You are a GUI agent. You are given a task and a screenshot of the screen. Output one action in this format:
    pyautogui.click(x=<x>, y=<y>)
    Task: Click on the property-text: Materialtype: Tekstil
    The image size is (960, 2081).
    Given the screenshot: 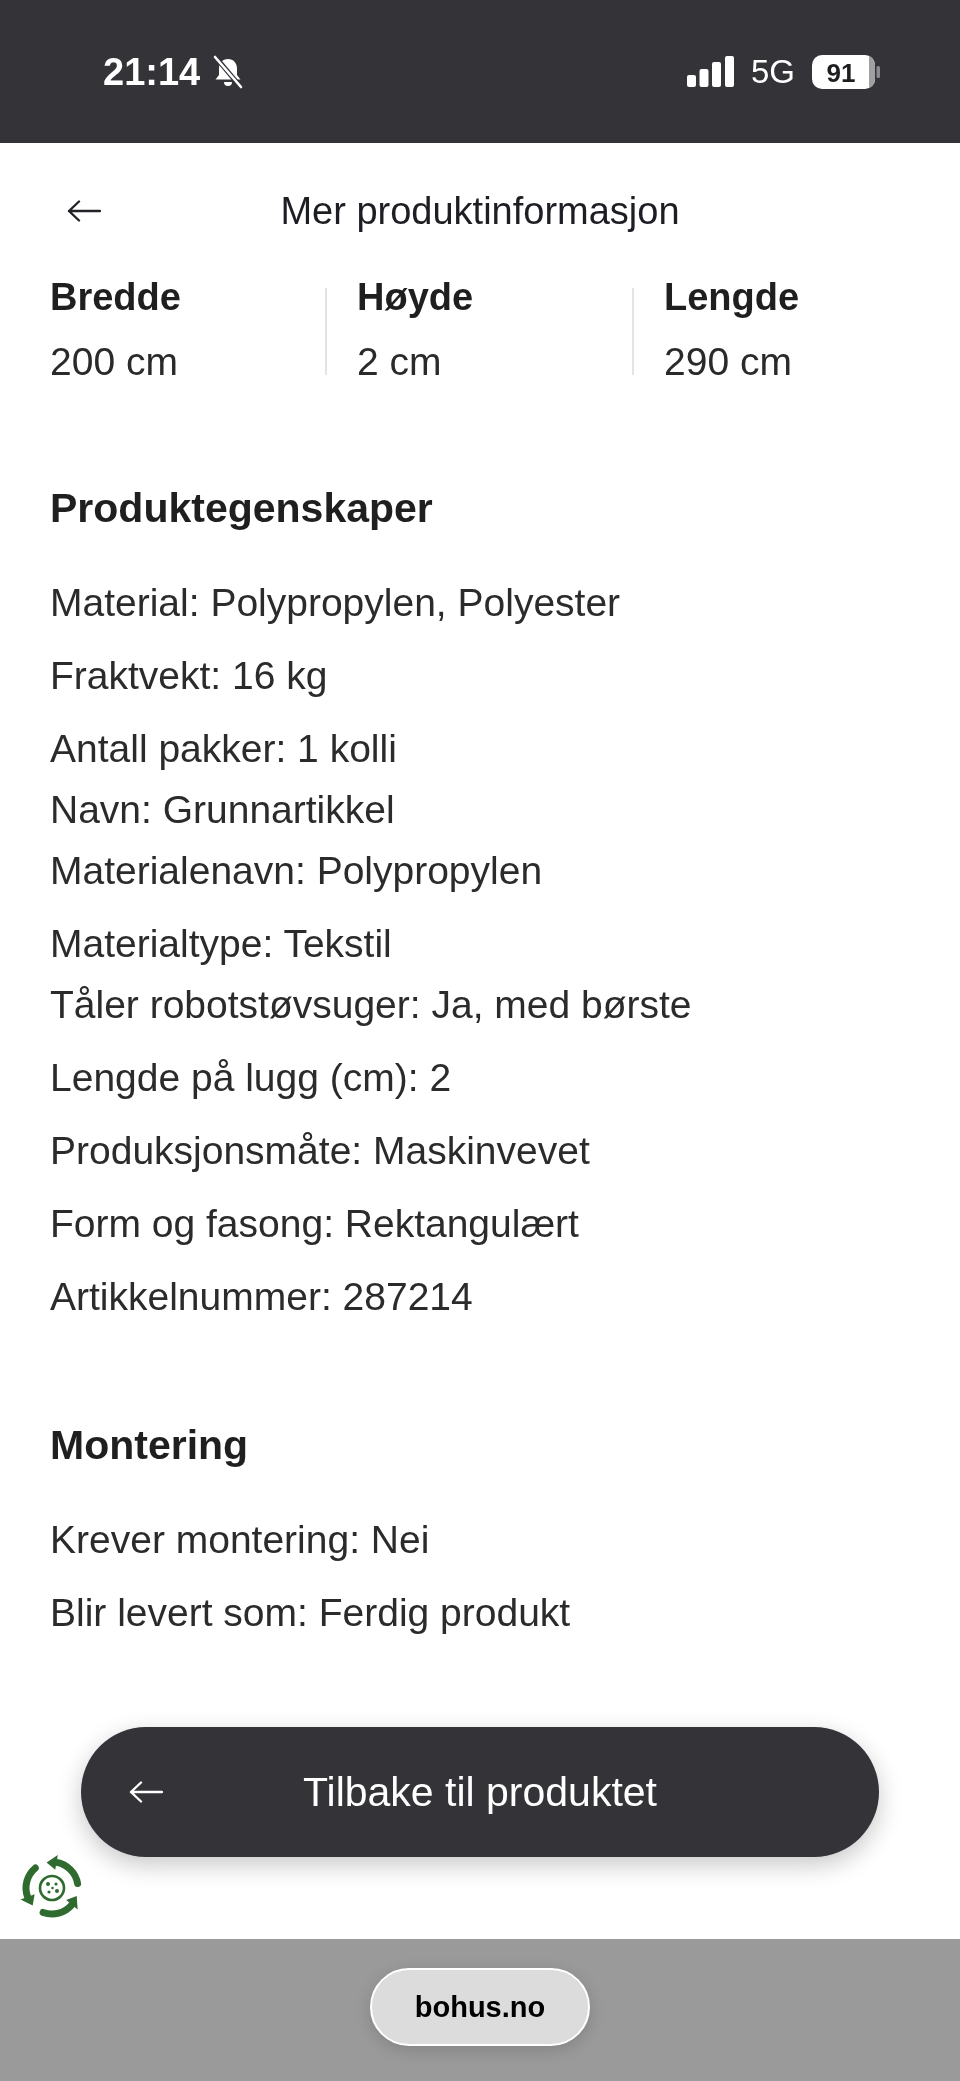 What is the action you would take?
    pyautogui.click(x=221, y=944)
    